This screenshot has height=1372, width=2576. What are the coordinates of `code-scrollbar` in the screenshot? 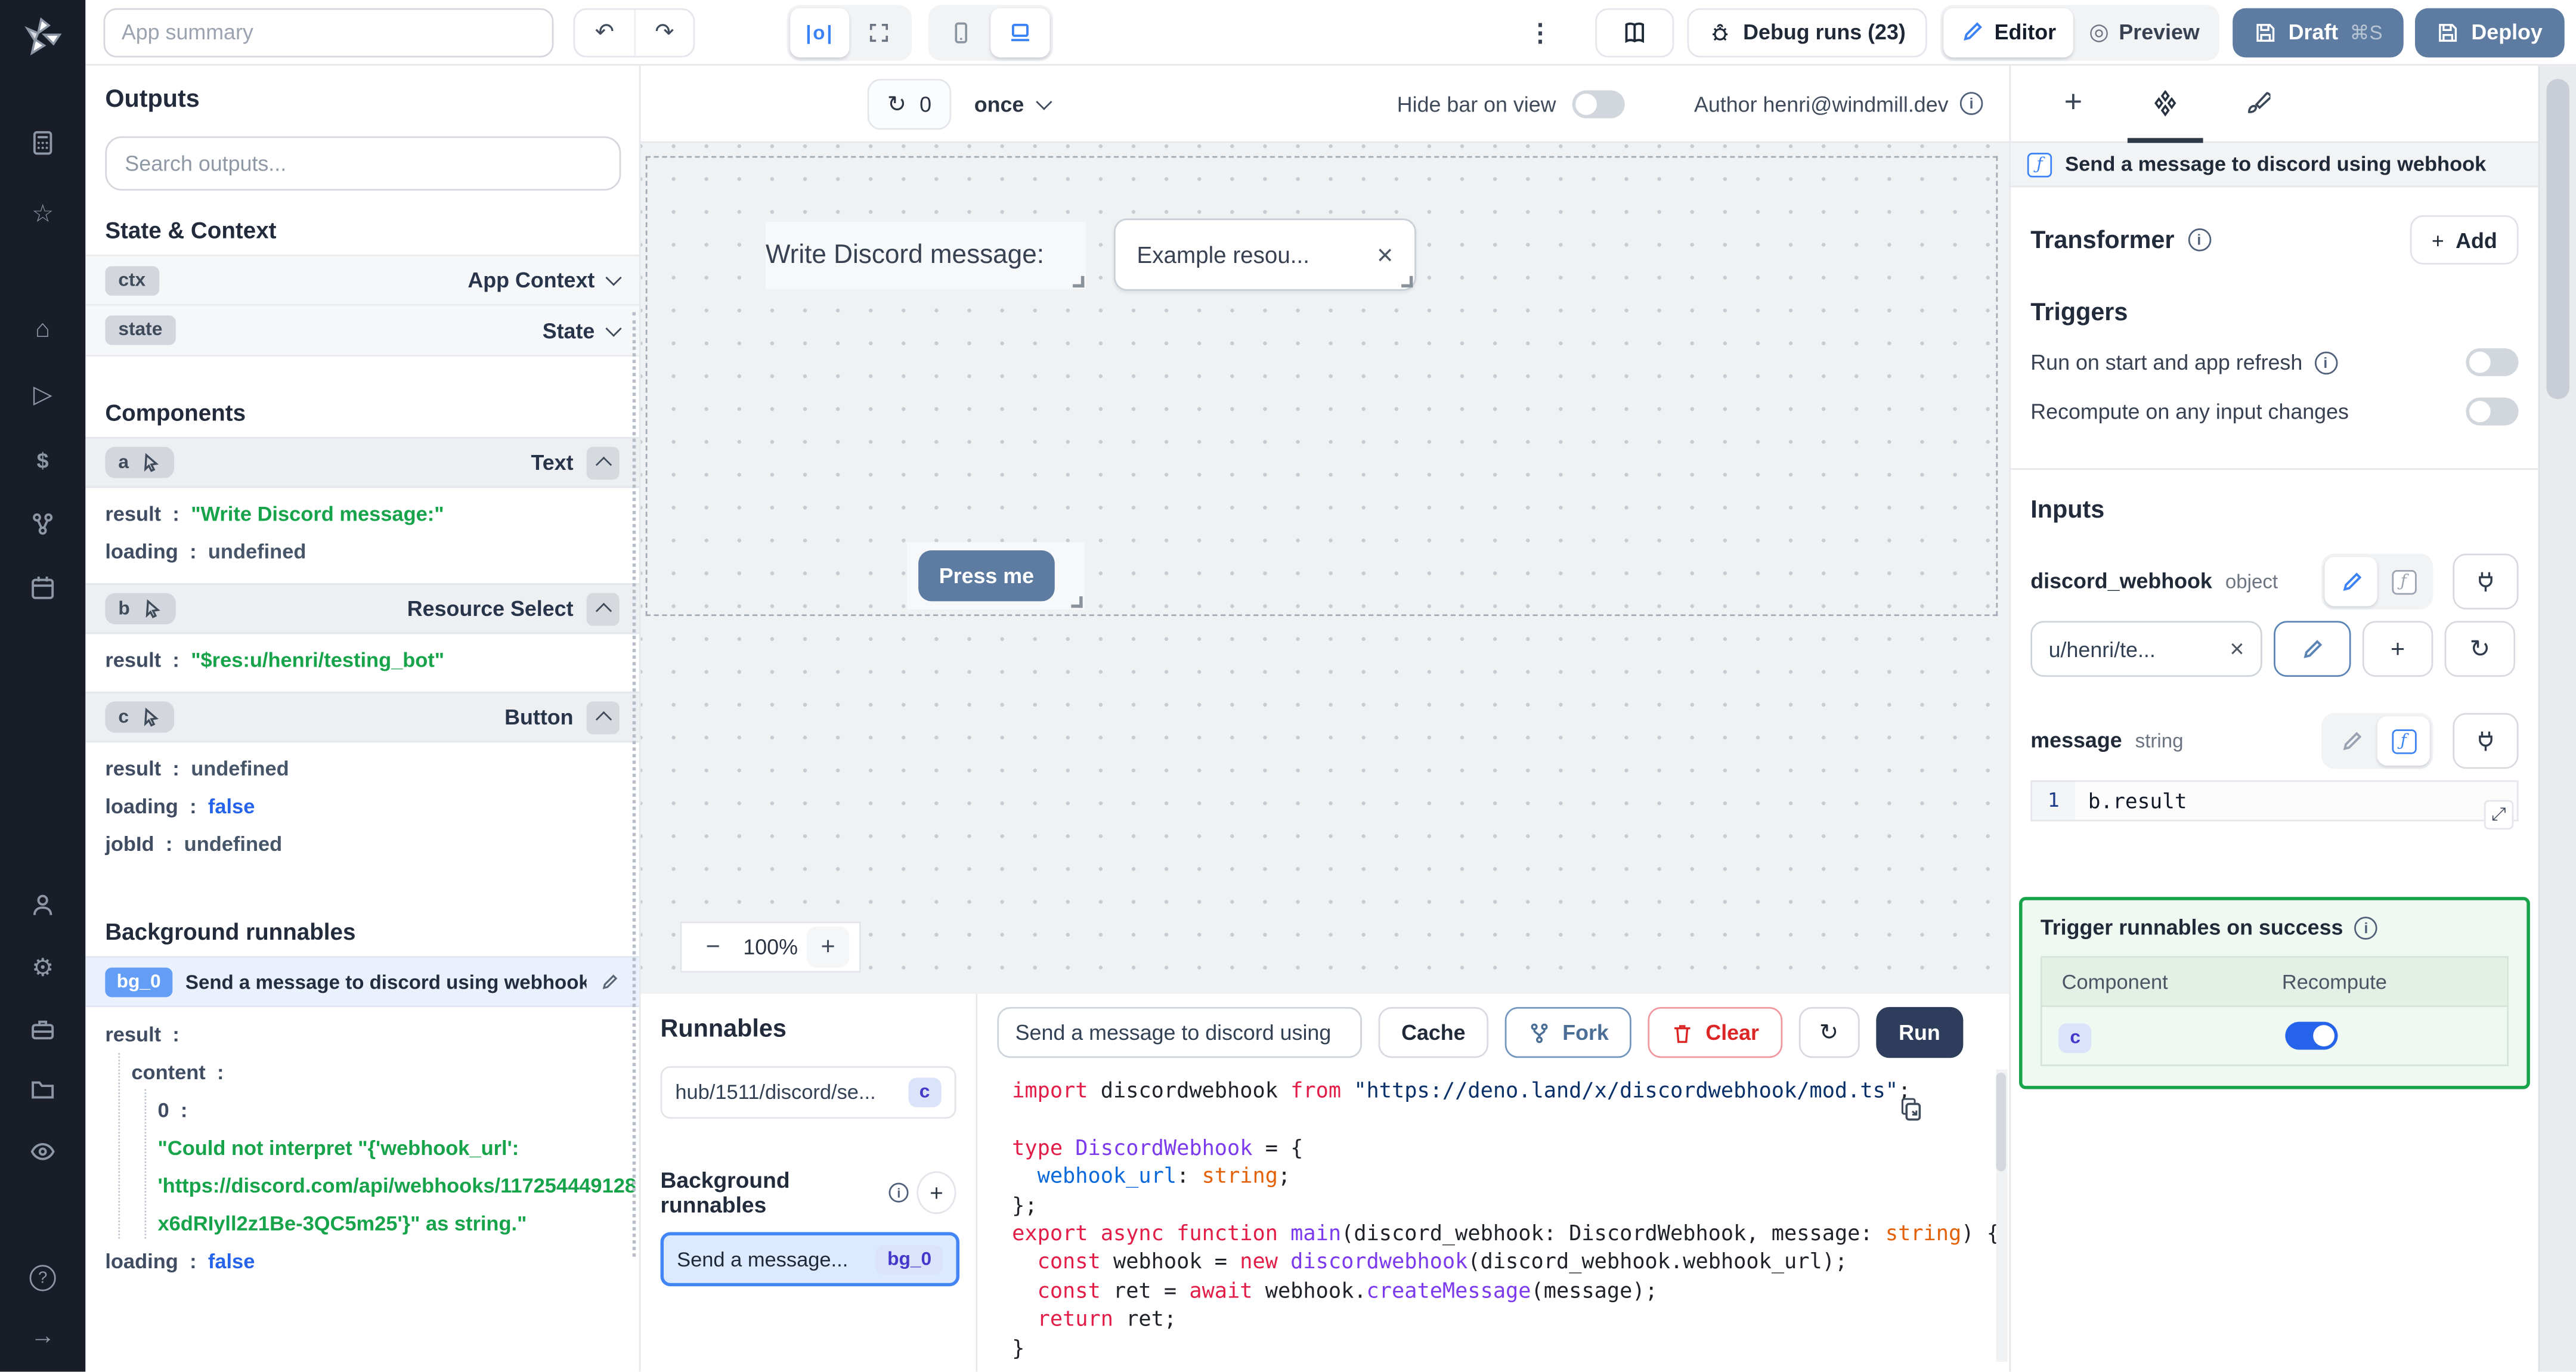 It's located at (2002, 1215).